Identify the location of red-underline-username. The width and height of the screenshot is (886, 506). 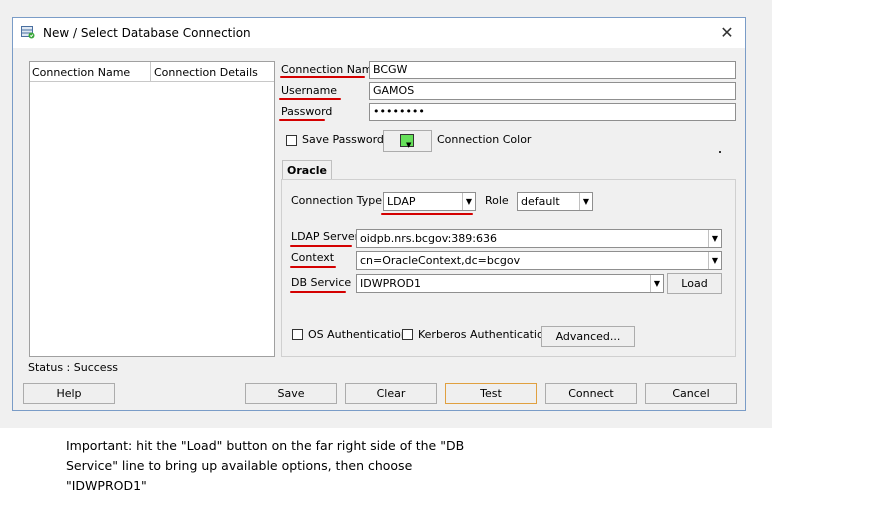
(310, 99).